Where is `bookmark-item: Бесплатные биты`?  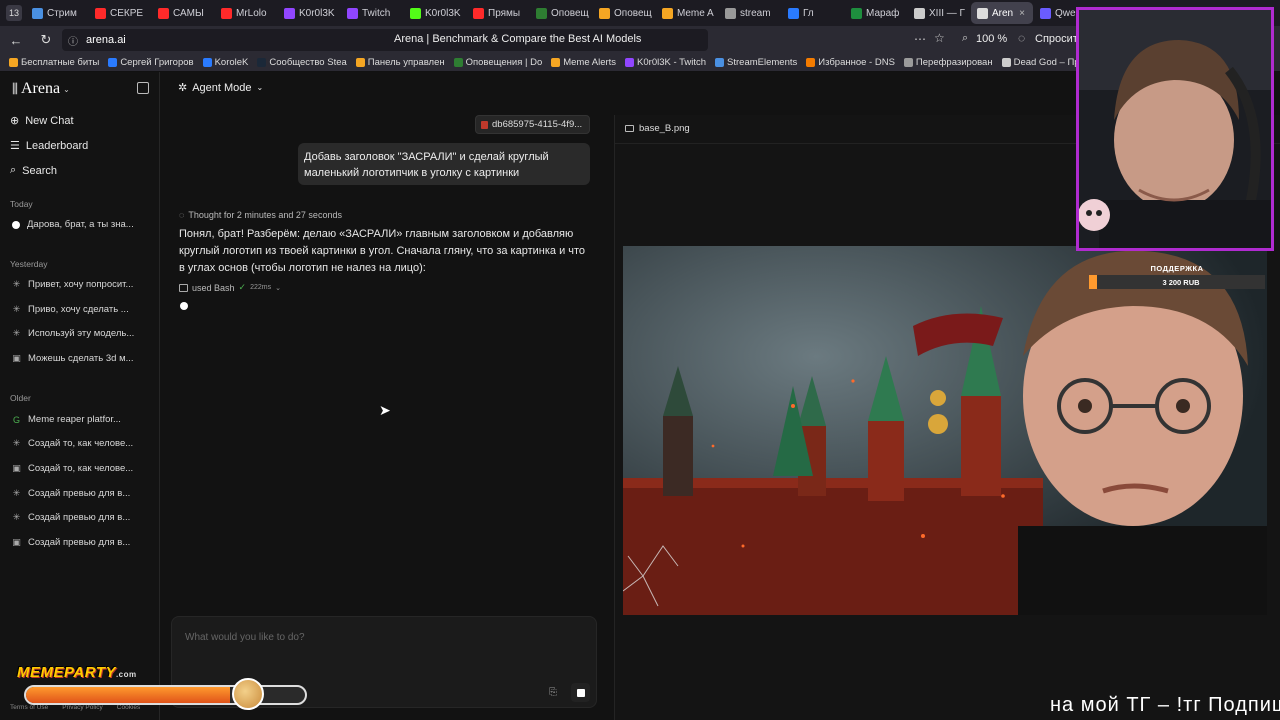 bookmark-item: Бесплатные биты is located at coordinates (54, 62).